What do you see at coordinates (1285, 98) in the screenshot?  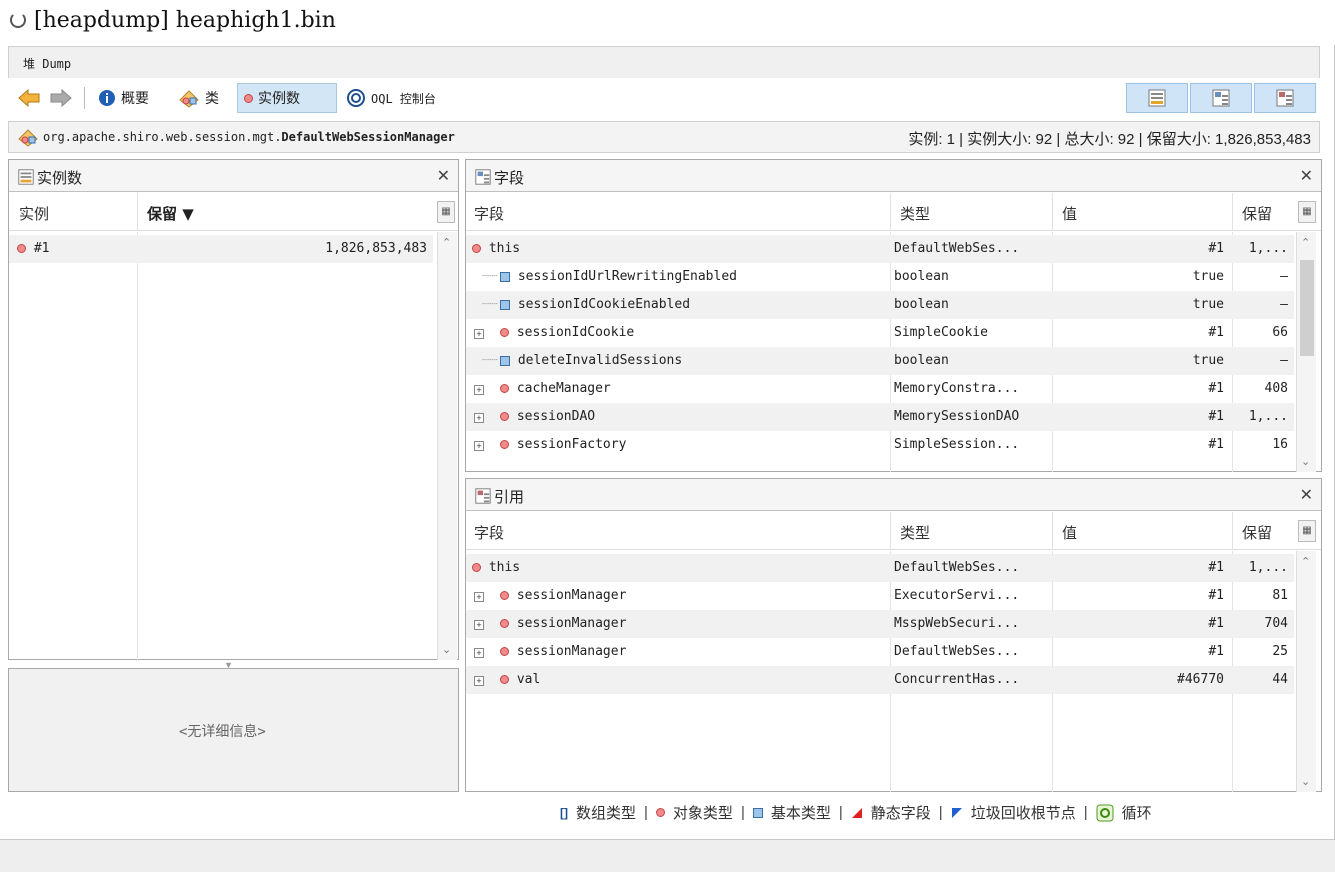 I see `references-view-button` at bounding box center [1285, 98].